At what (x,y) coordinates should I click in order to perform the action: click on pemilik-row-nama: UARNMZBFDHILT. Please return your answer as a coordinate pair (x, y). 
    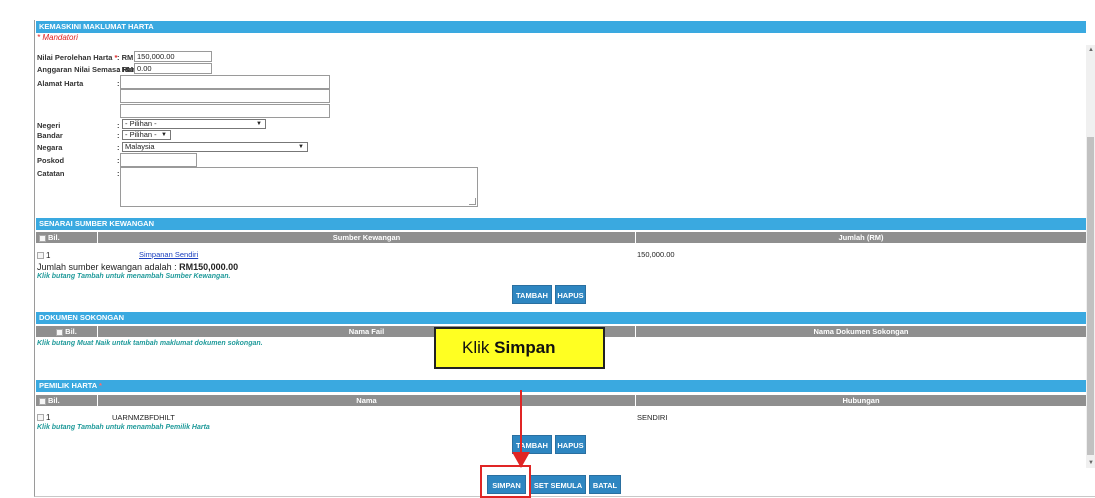
    Looking at the image, I should click on (143, 417).